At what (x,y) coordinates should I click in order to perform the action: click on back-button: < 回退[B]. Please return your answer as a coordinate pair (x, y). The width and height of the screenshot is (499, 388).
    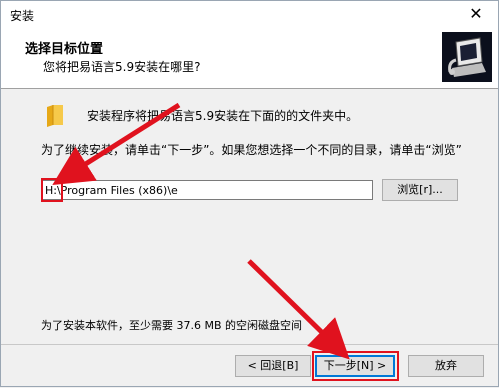
    Looking at the image, I should click on (273, 366).